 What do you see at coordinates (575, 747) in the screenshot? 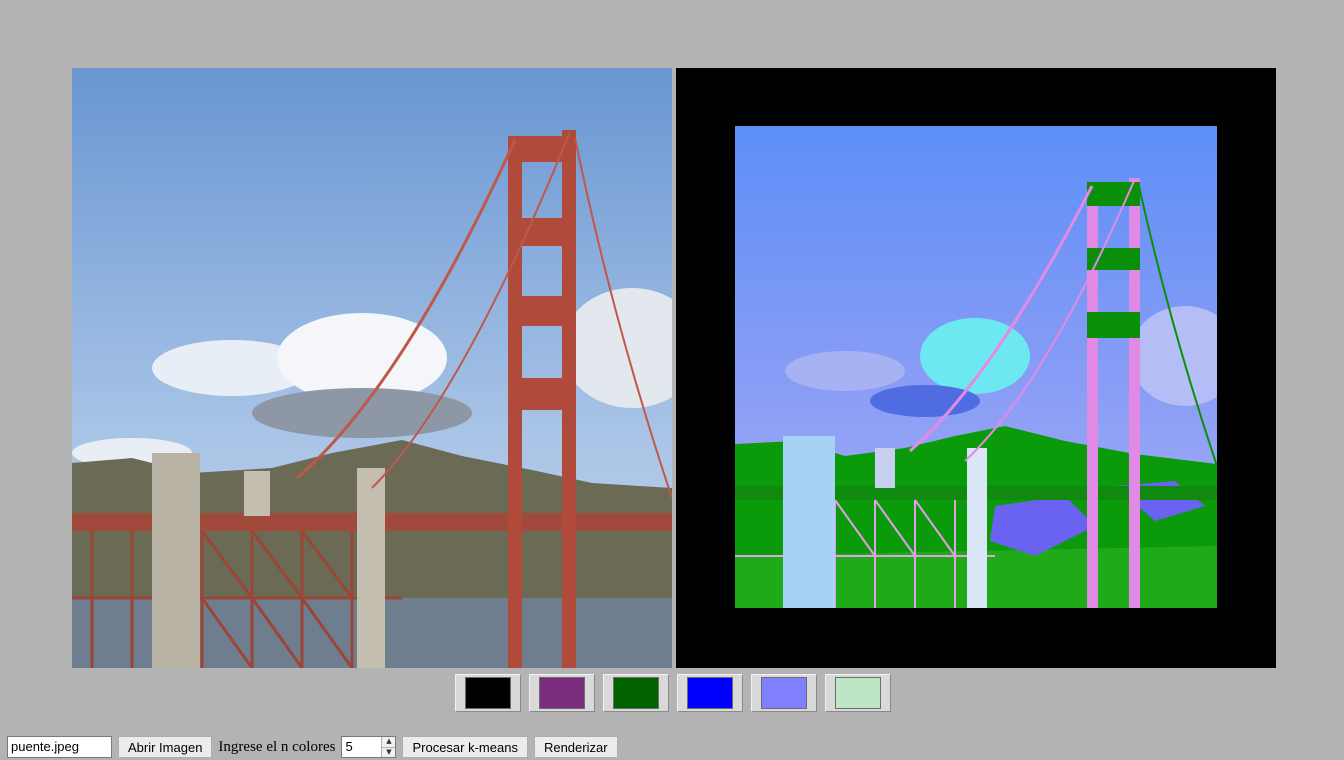
I see `render-button: Renderizar` at bounding box center [575, 747].